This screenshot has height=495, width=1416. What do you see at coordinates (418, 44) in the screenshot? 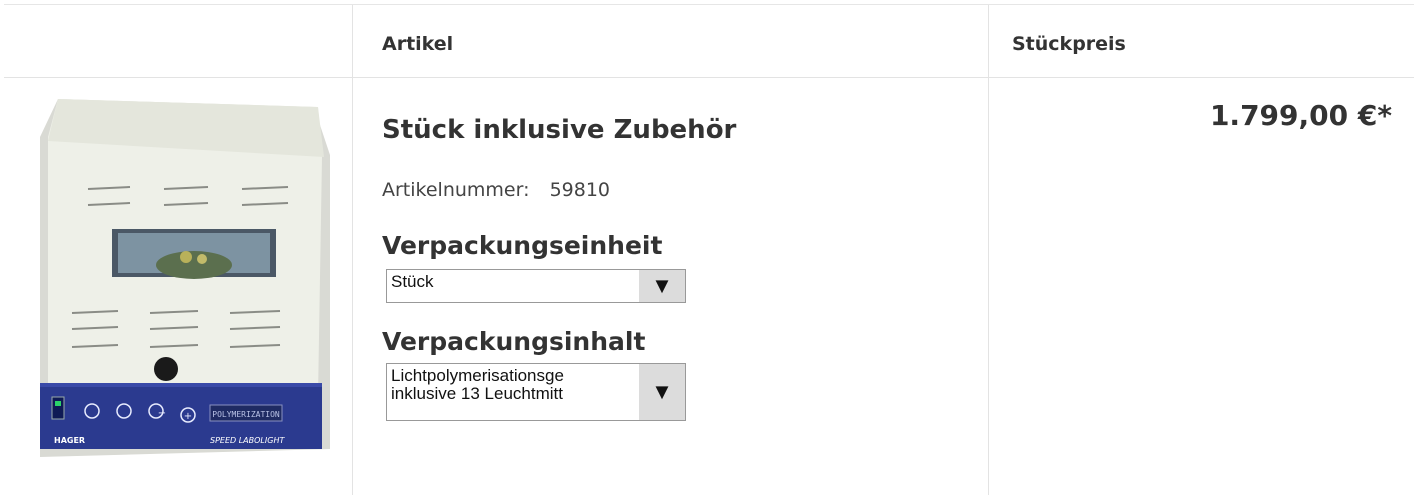
I see `column-header-article: Artikel` at bounding box center [418, 44].